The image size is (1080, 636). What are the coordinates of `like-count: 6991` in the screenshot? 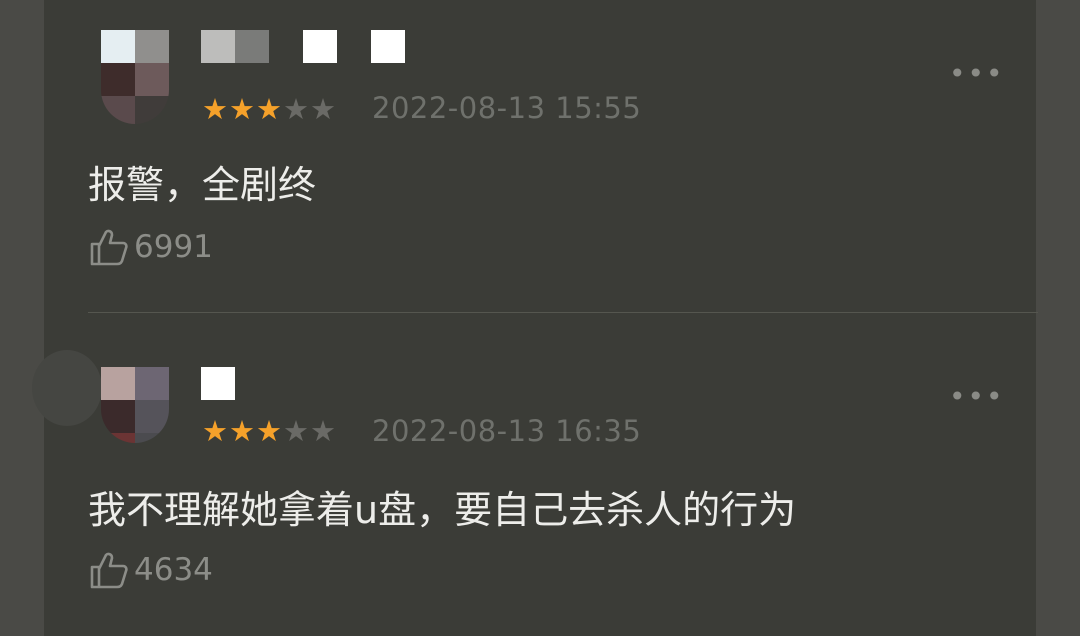 It's located at (173, 247).